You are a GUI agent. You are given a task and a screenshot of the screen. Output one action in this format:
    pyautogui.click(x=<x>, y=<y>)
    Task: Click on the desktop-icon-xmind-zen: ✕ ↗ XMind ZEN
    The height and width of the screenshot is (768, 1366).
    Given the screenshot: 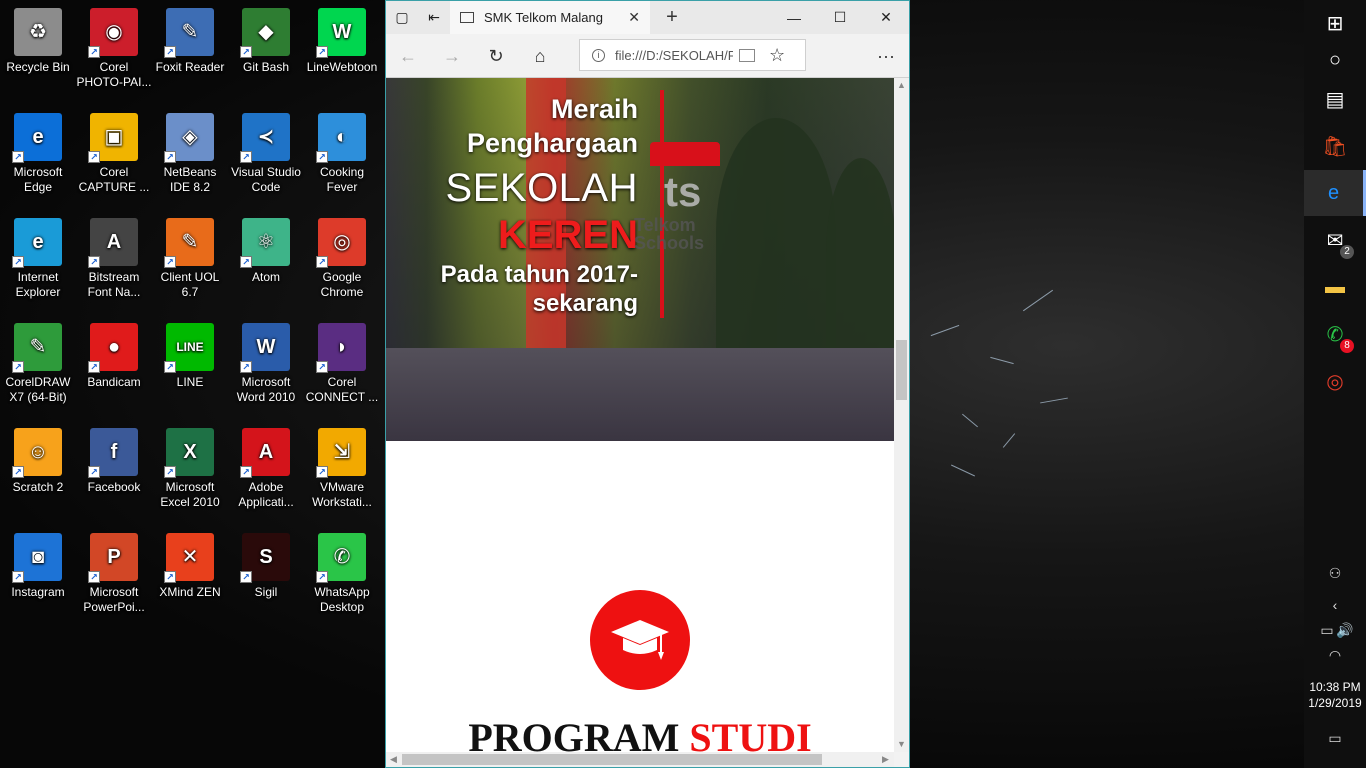 What is the action you would take?
    pyautogui.click(x=190, y=577)
    